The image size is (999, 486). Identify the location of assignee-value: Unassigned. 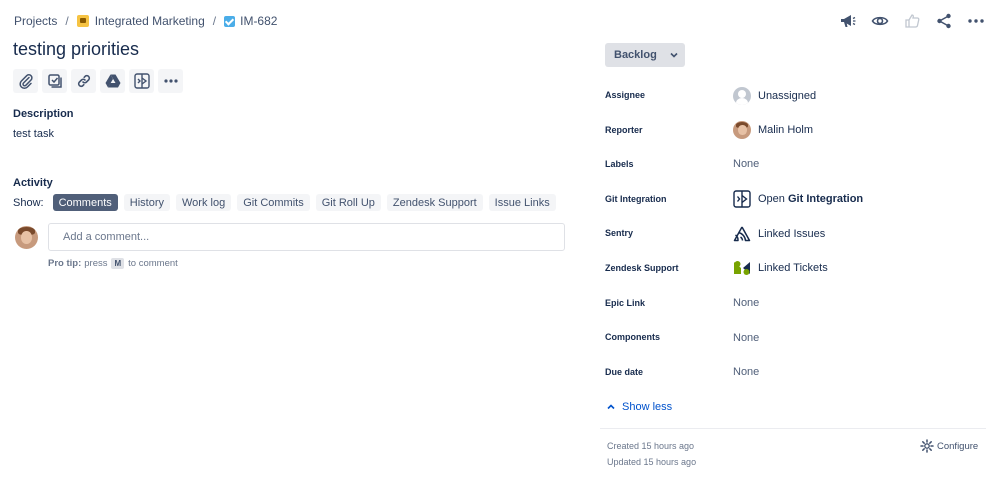
(774, 96).